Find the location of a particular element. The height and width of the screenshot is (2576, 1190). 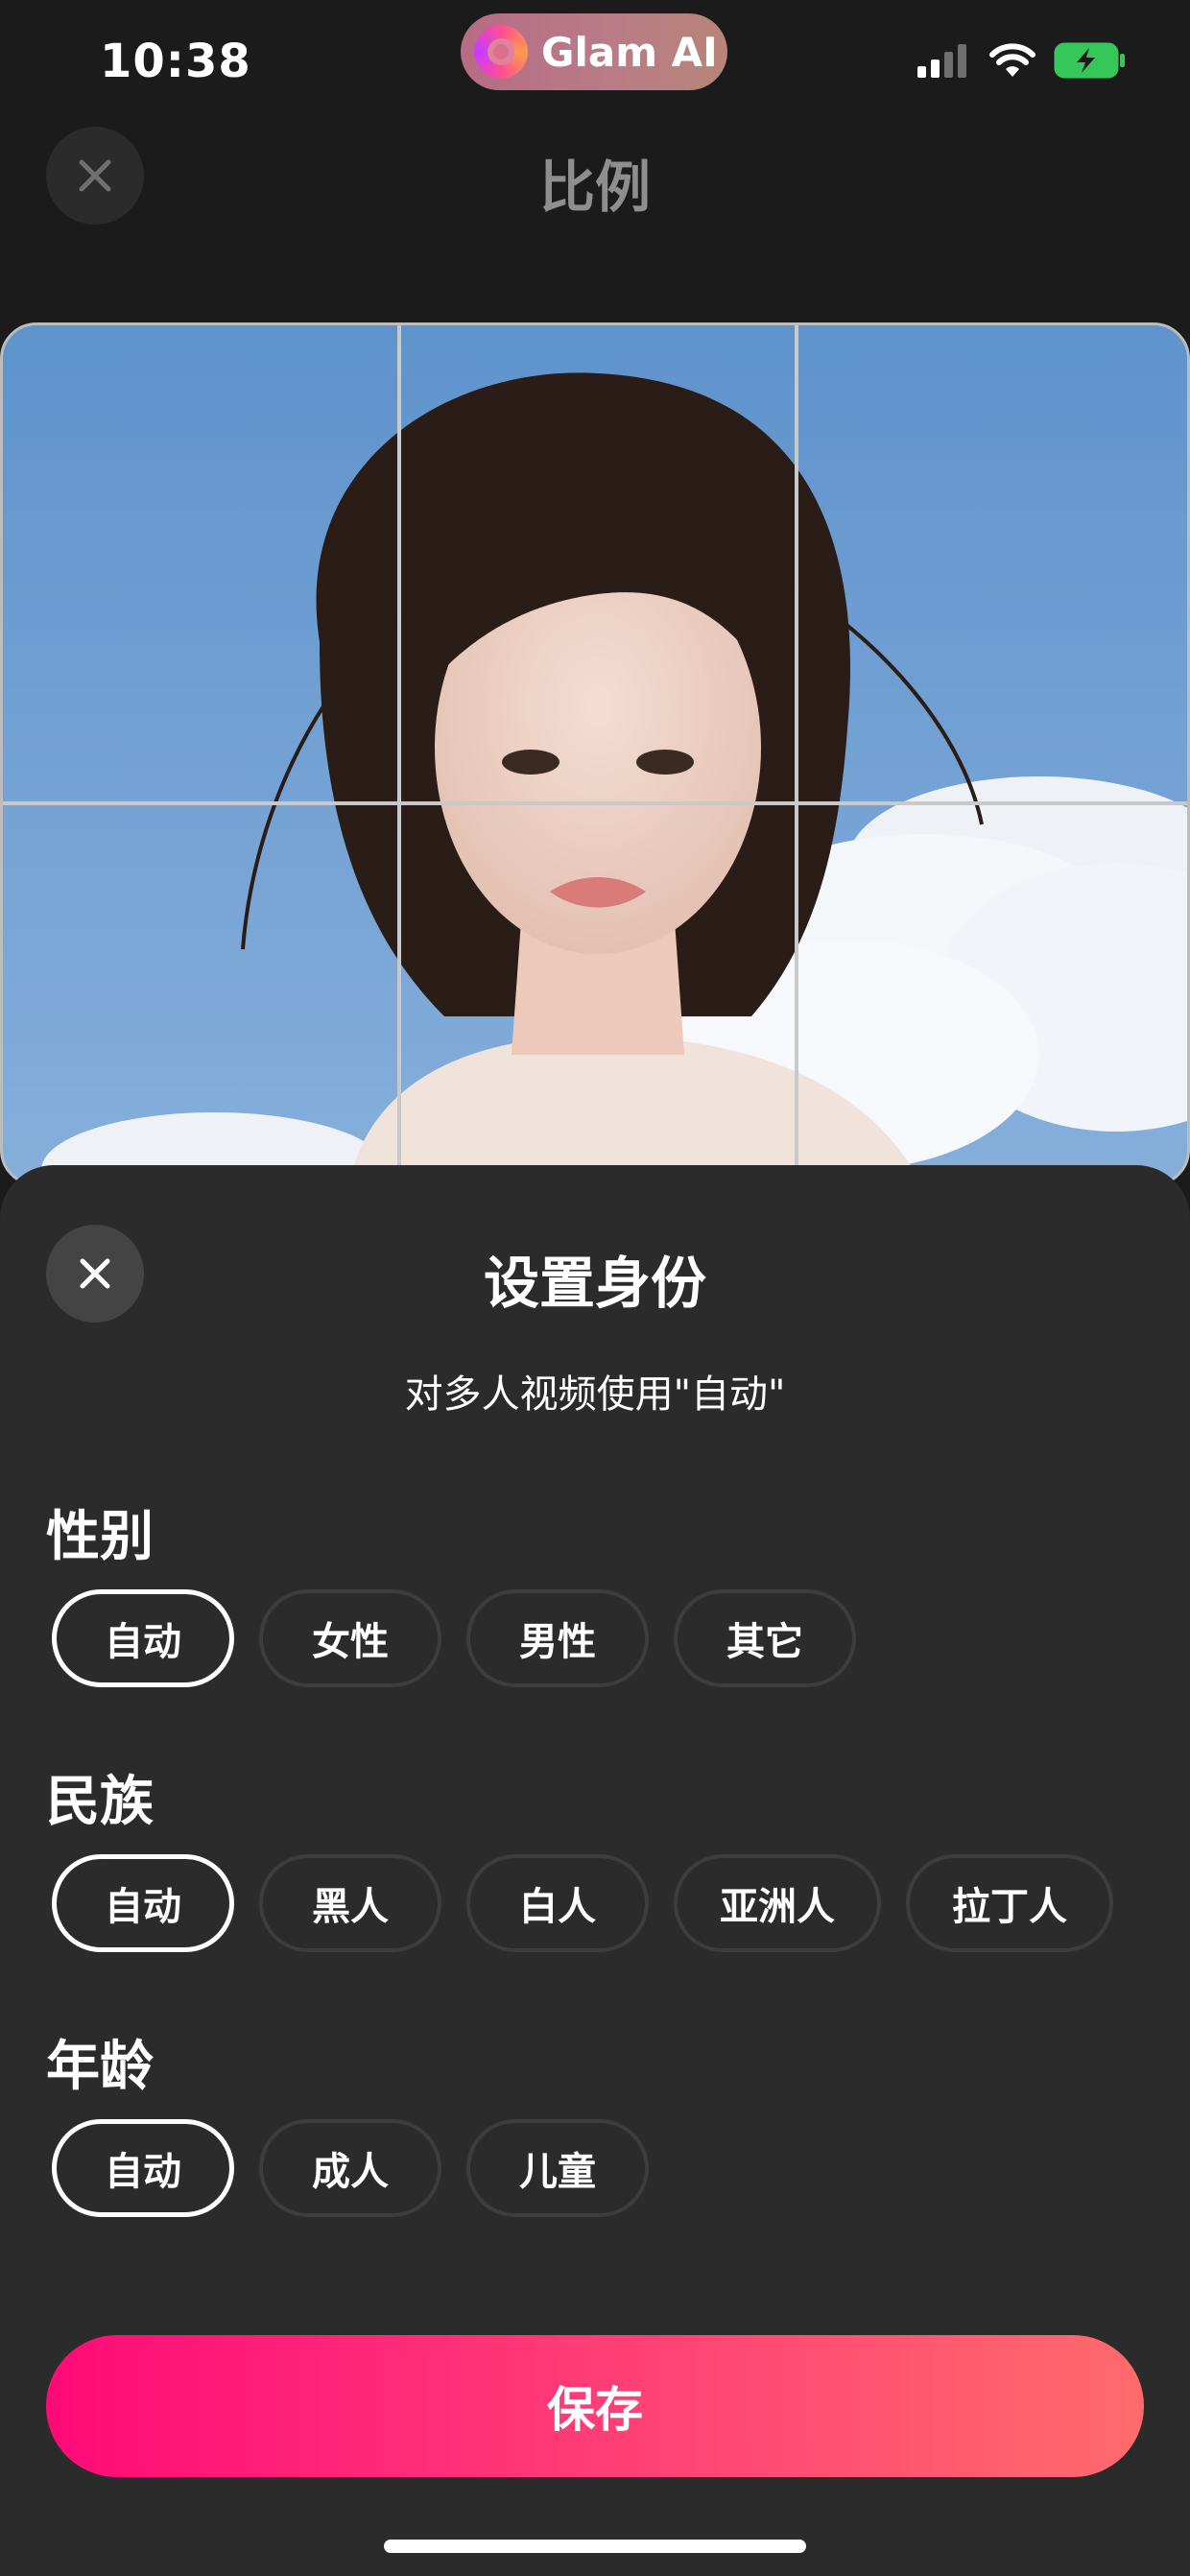

battery-charging-icon is located at coordinates (1090, 60).